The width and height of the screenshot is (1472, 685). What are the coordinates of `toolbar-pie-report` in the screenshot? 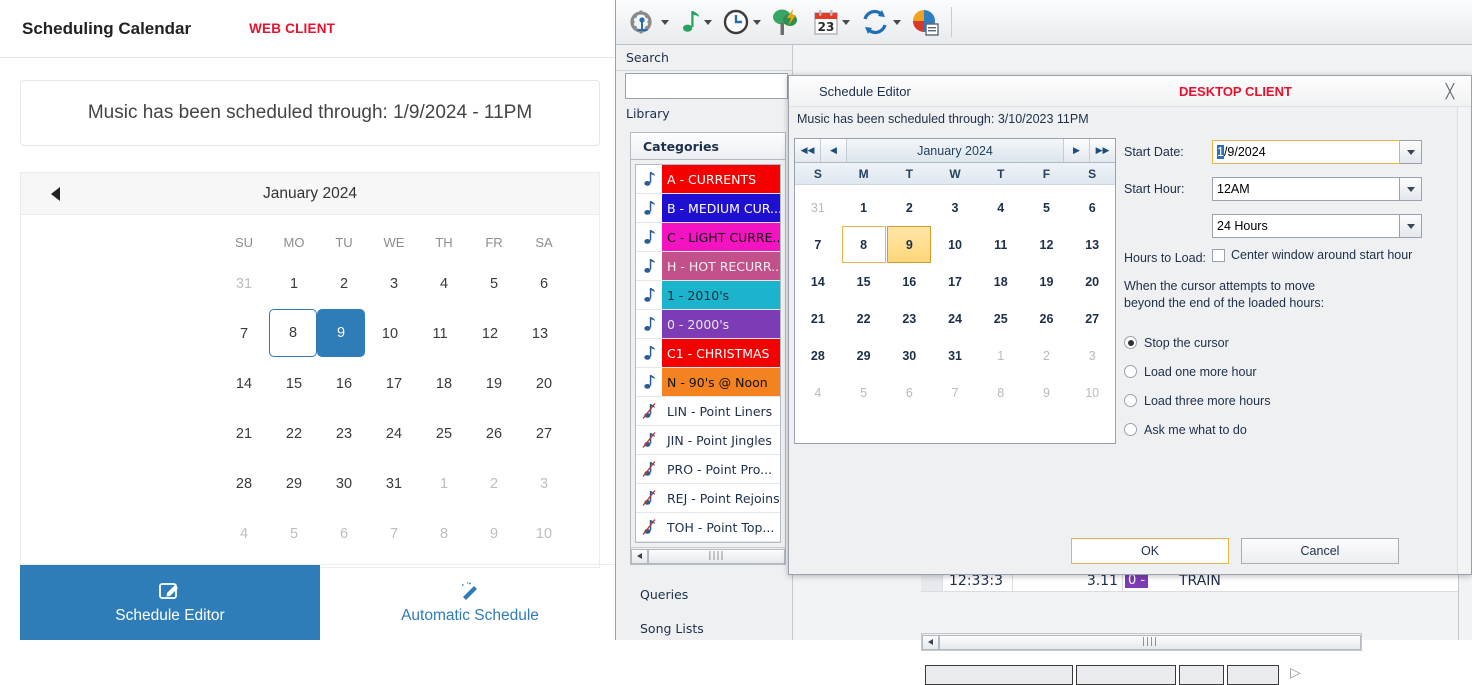 It's located at (925, 22).